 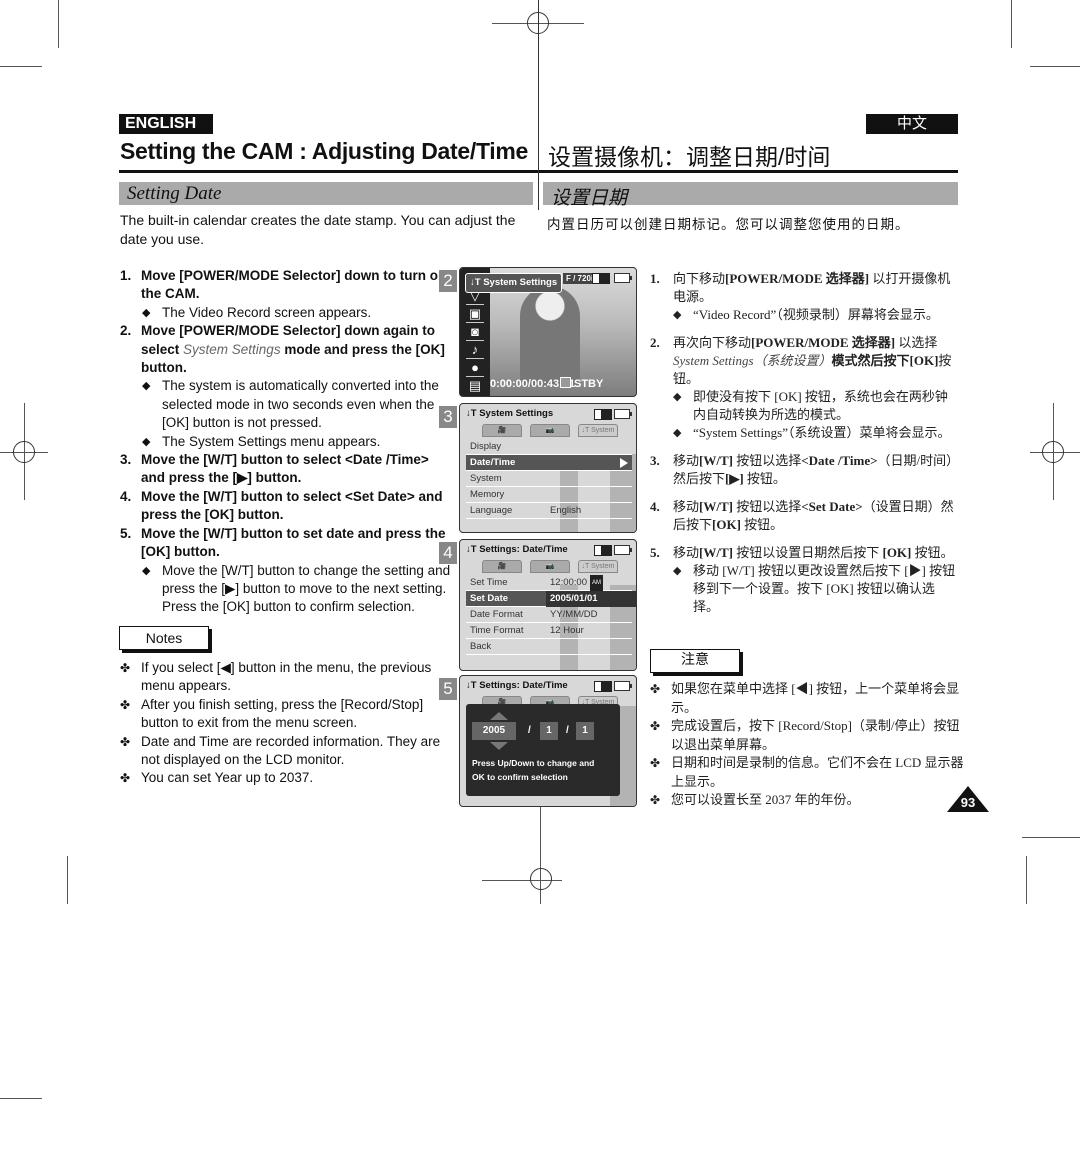 I want to click on step-1-bullet: ◆ The Video Record screen appears., so click(x=287, y=313).